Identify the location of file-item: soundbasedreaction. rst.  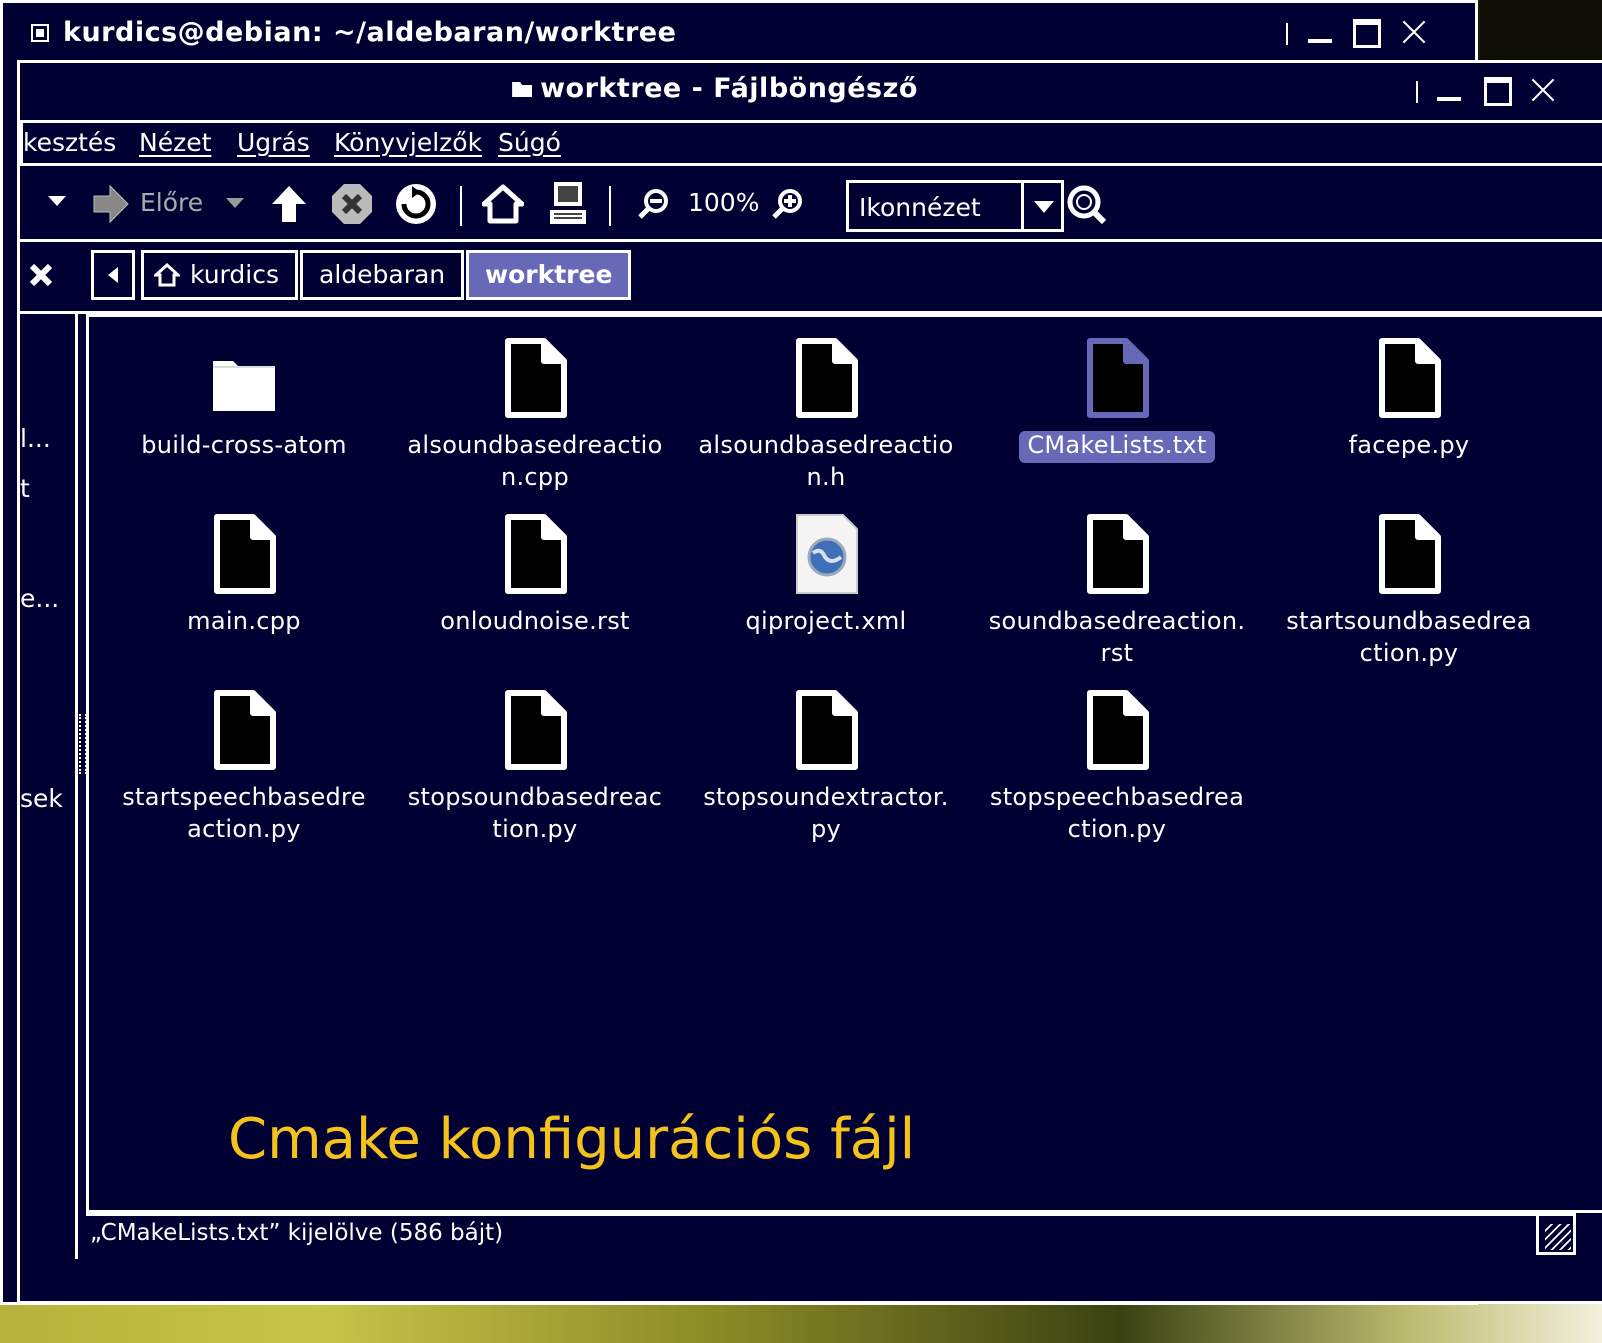
(1117, 591).